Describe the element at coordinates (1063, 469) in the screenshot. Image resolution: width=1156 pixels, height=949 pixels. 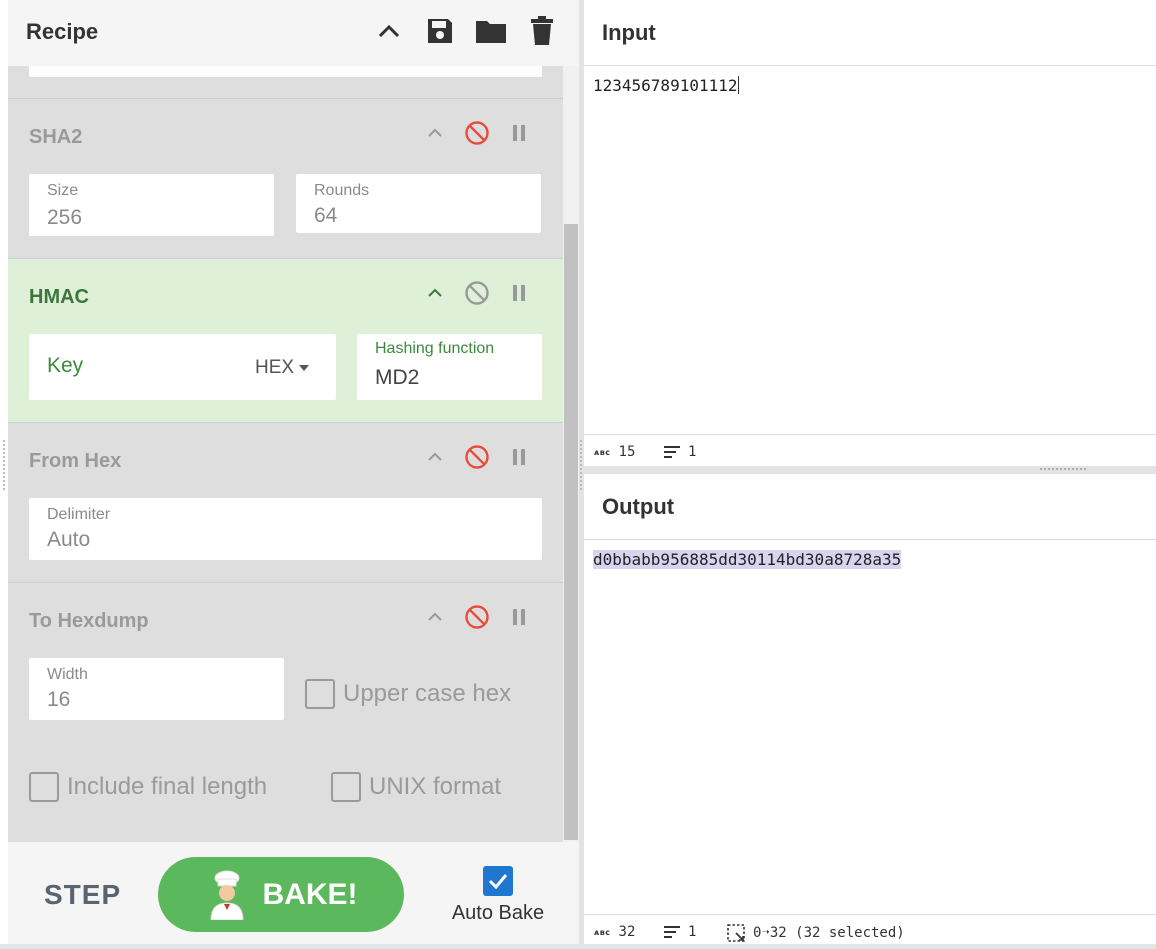
I see `resize-grip` at that location.